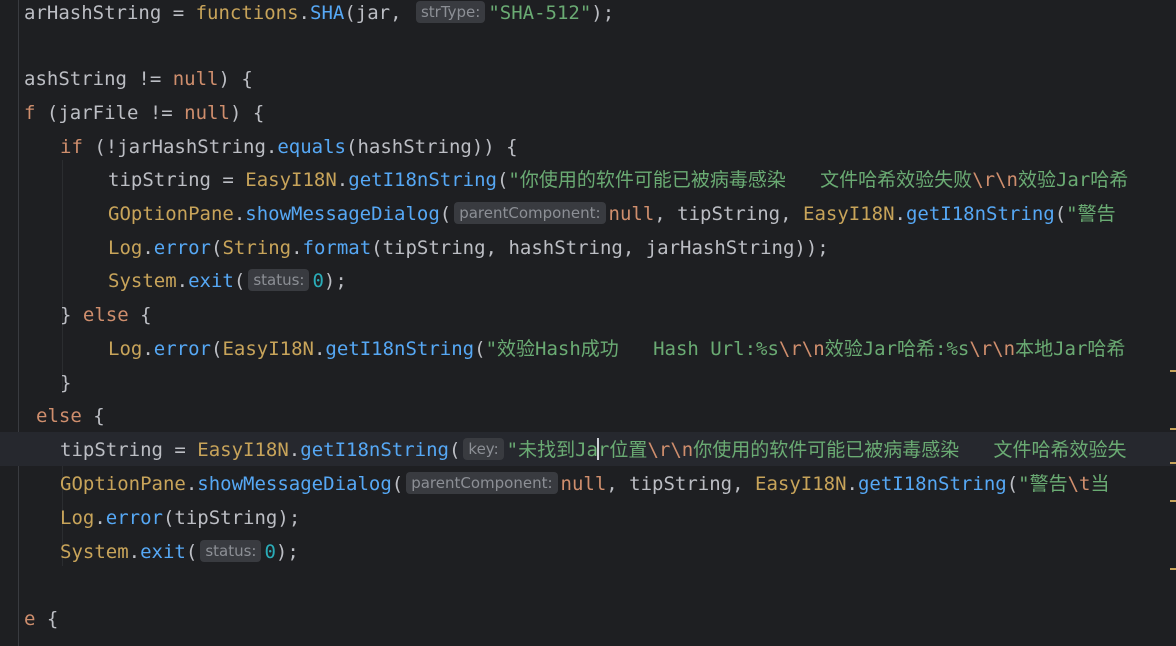 This screenshot has height=646, width=1176. What do you see at coordinates (71, 147) in the screenshot?
I see `code-token: if` at bounding box center [71, 147].